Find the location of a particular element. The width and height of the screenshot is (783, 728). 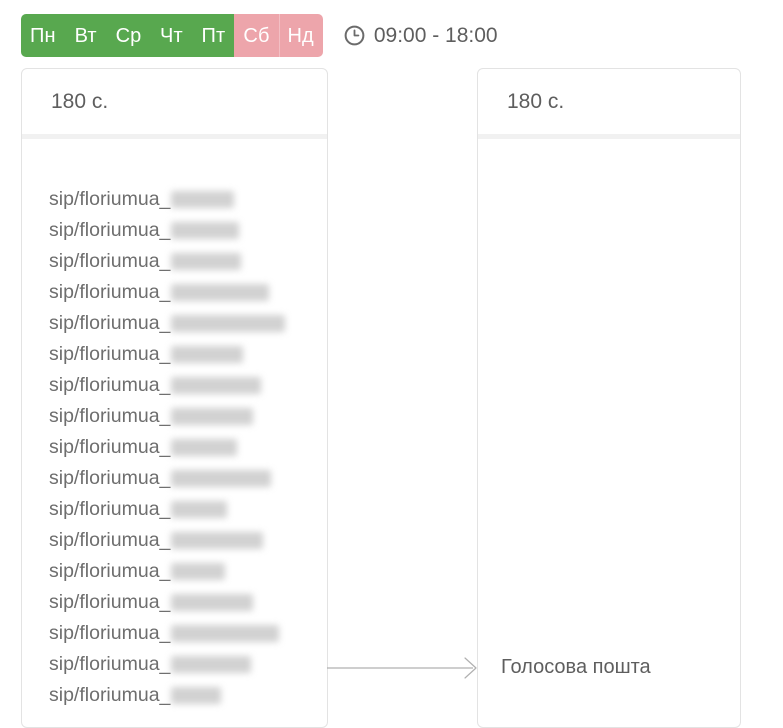

voicemail-timeout-label: 180 с. is located at coordinates (536, 101).